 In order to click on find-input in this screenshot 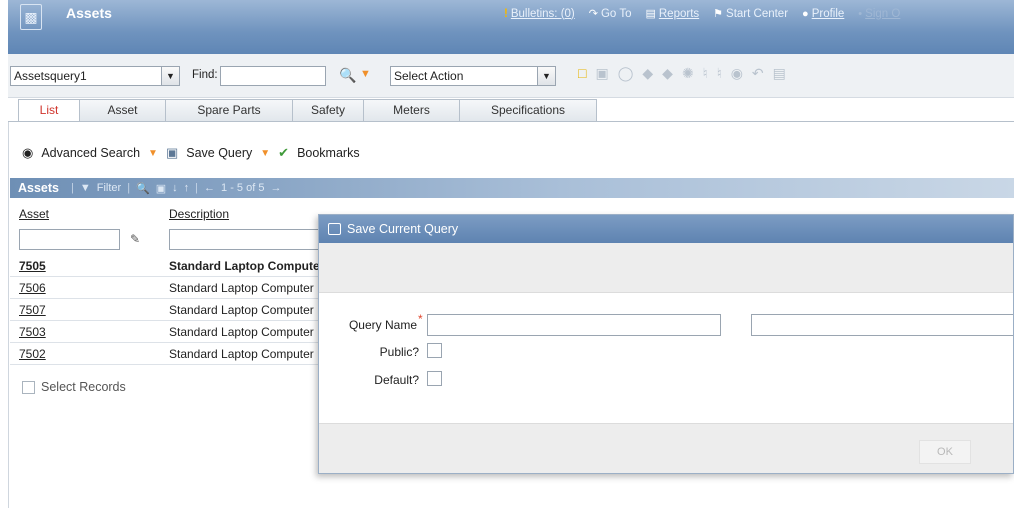, I will do `click(273, 76)`.